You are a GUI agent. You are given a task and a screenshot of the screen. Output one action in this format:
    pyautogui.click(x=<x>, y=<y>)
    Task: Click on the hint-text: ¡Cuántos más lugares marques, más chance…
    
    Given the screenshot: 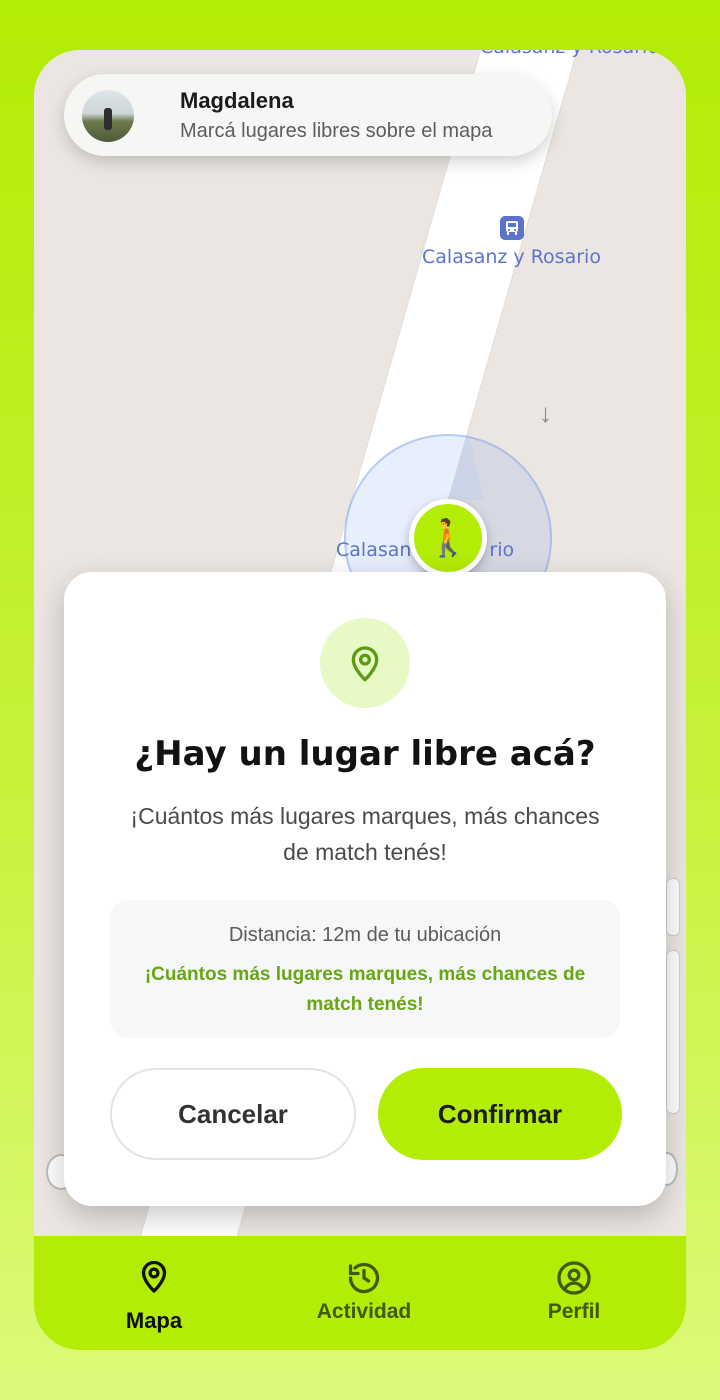 What is the action you would take?
    pyautogui.click(x=365, y=989)
    